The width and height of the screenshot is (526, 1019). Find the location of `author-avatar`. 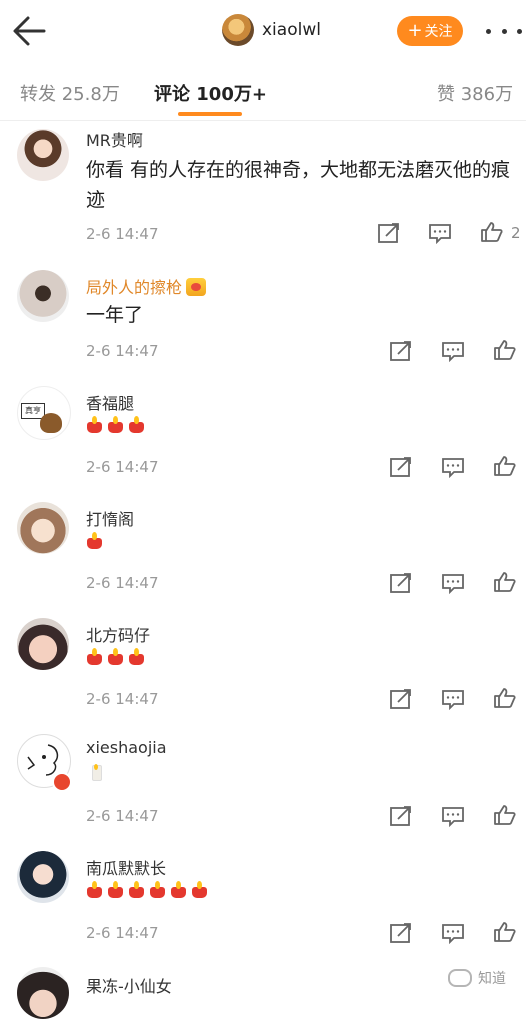

author-avatar is located at coordinates (238, 30).